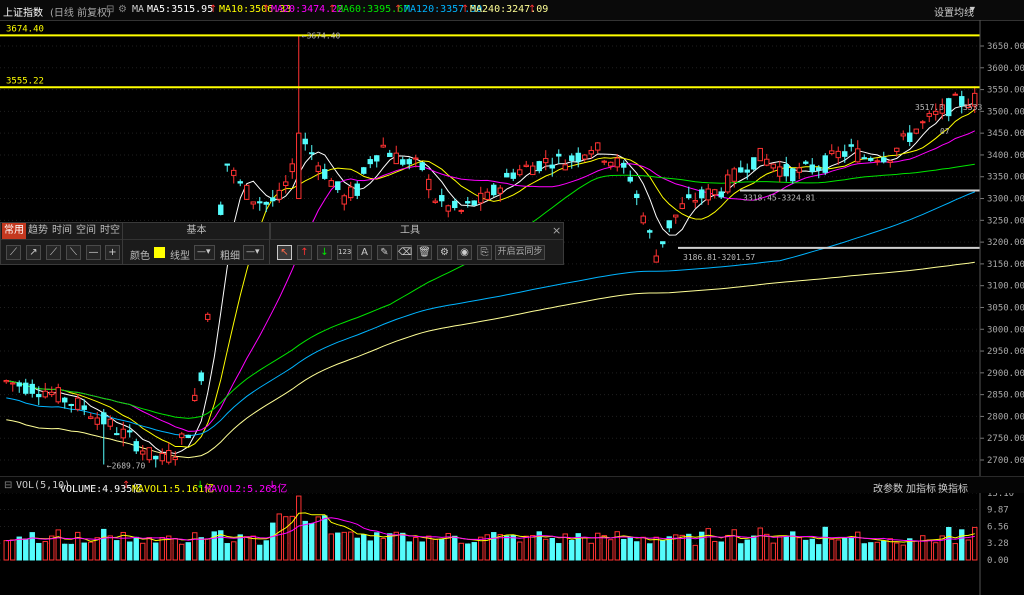 The height and width of the screenshot is (595, 1024). What do you see at coordinates (998, 561) in the screenshot?
I see `volume-axis-label: 0.00` at bounding box center [998, 561].